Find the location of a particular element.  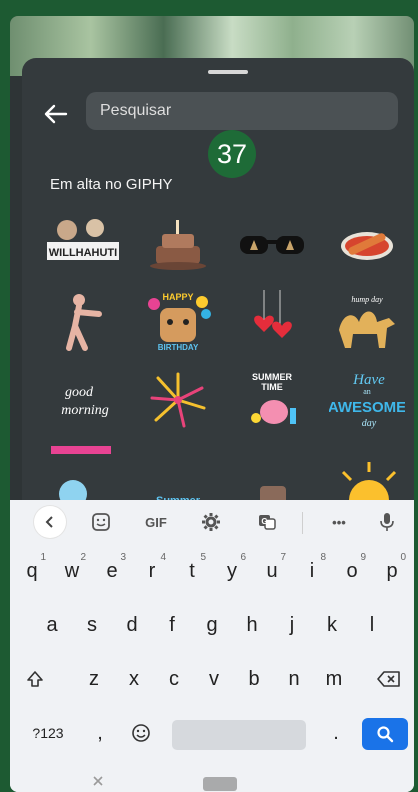

key-t-label: t is located at coordinates (192, 570).